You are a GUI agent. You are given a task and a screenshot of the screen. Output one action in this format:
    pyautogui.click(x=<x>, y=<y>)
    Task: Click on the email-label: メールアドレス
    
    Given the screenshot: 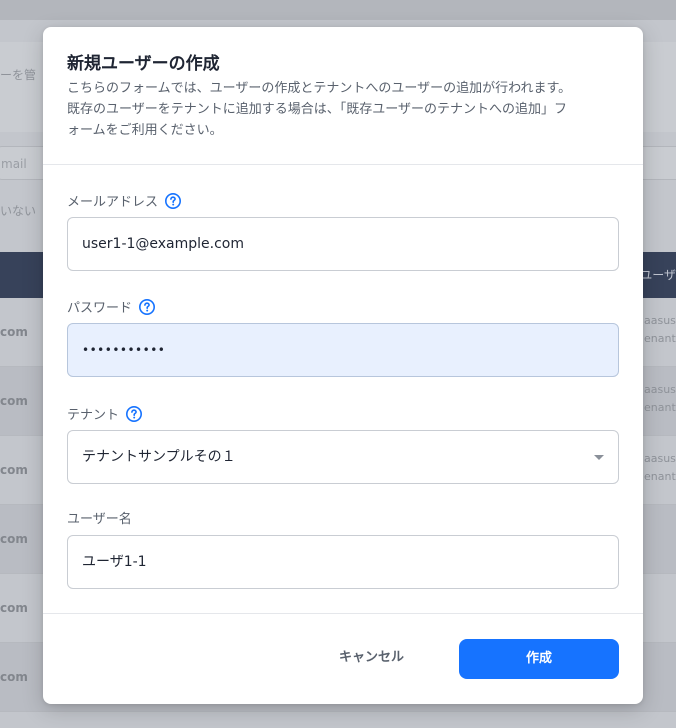 What is the action you would take?
    pyautogui.click(x=124, y=200)
    